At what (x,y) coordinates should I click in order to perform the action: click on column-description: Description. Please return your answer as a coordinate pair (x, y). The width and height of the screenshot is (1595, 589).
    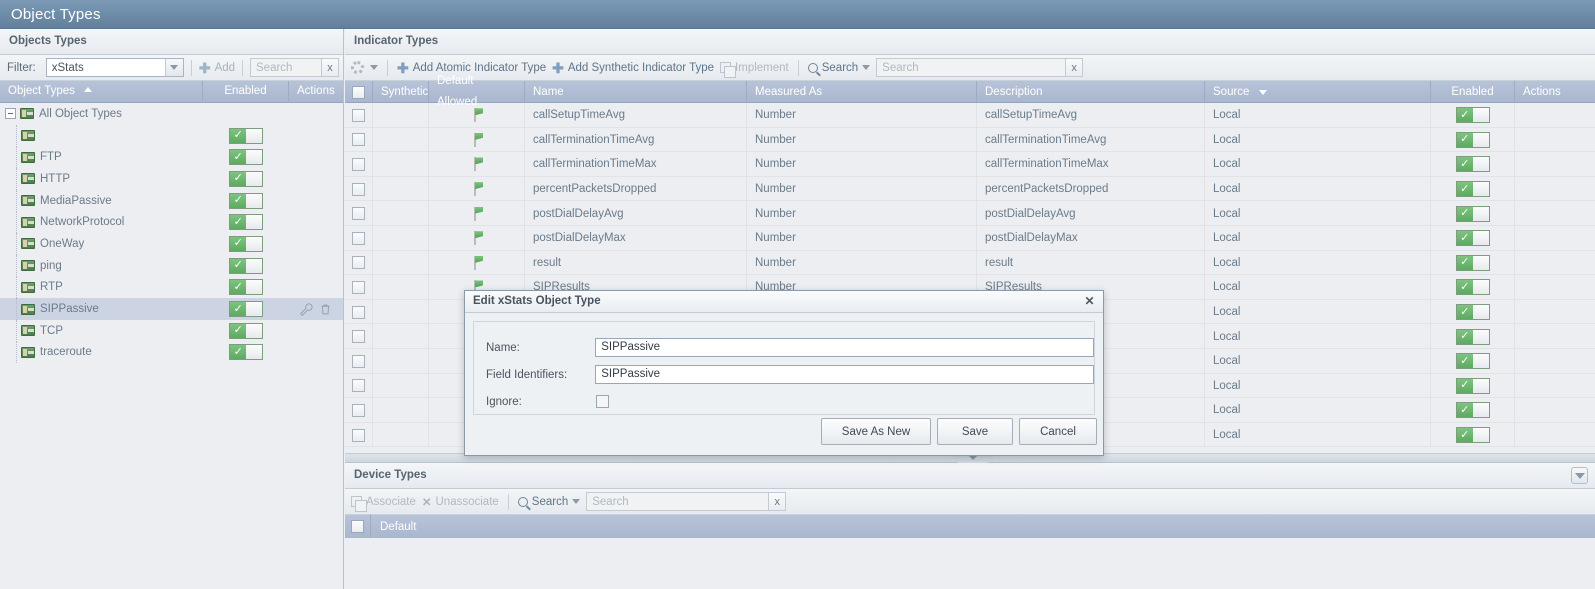
    Looking at the image, I should click on (1091, 92).